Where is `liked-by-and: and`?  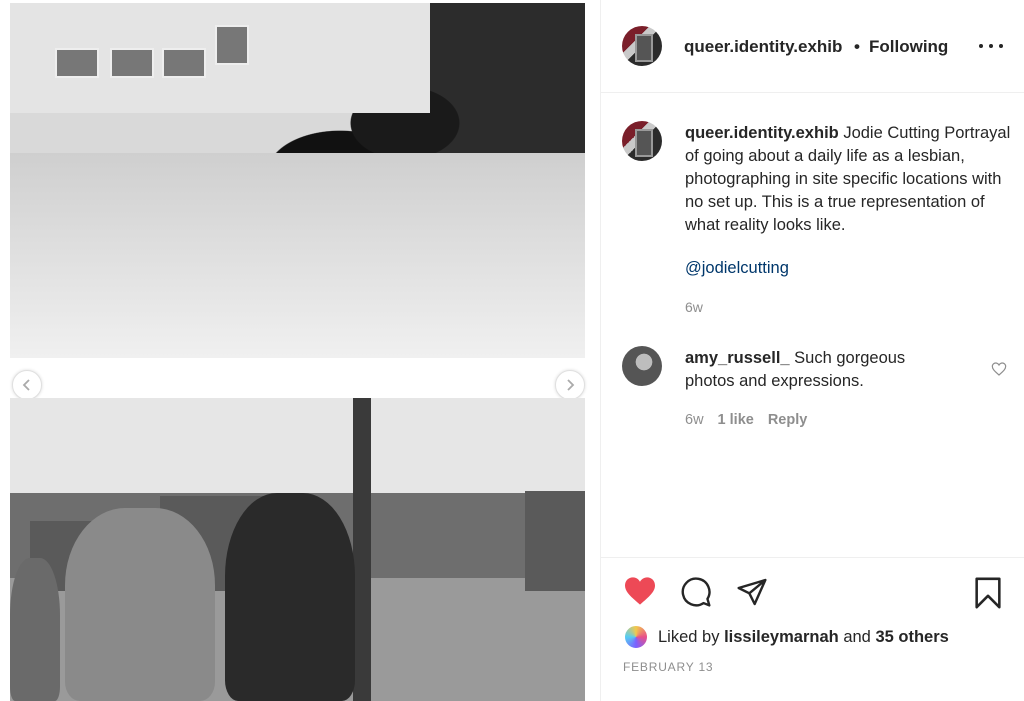
liked-by-and: and is located at coordinates (857, 636).